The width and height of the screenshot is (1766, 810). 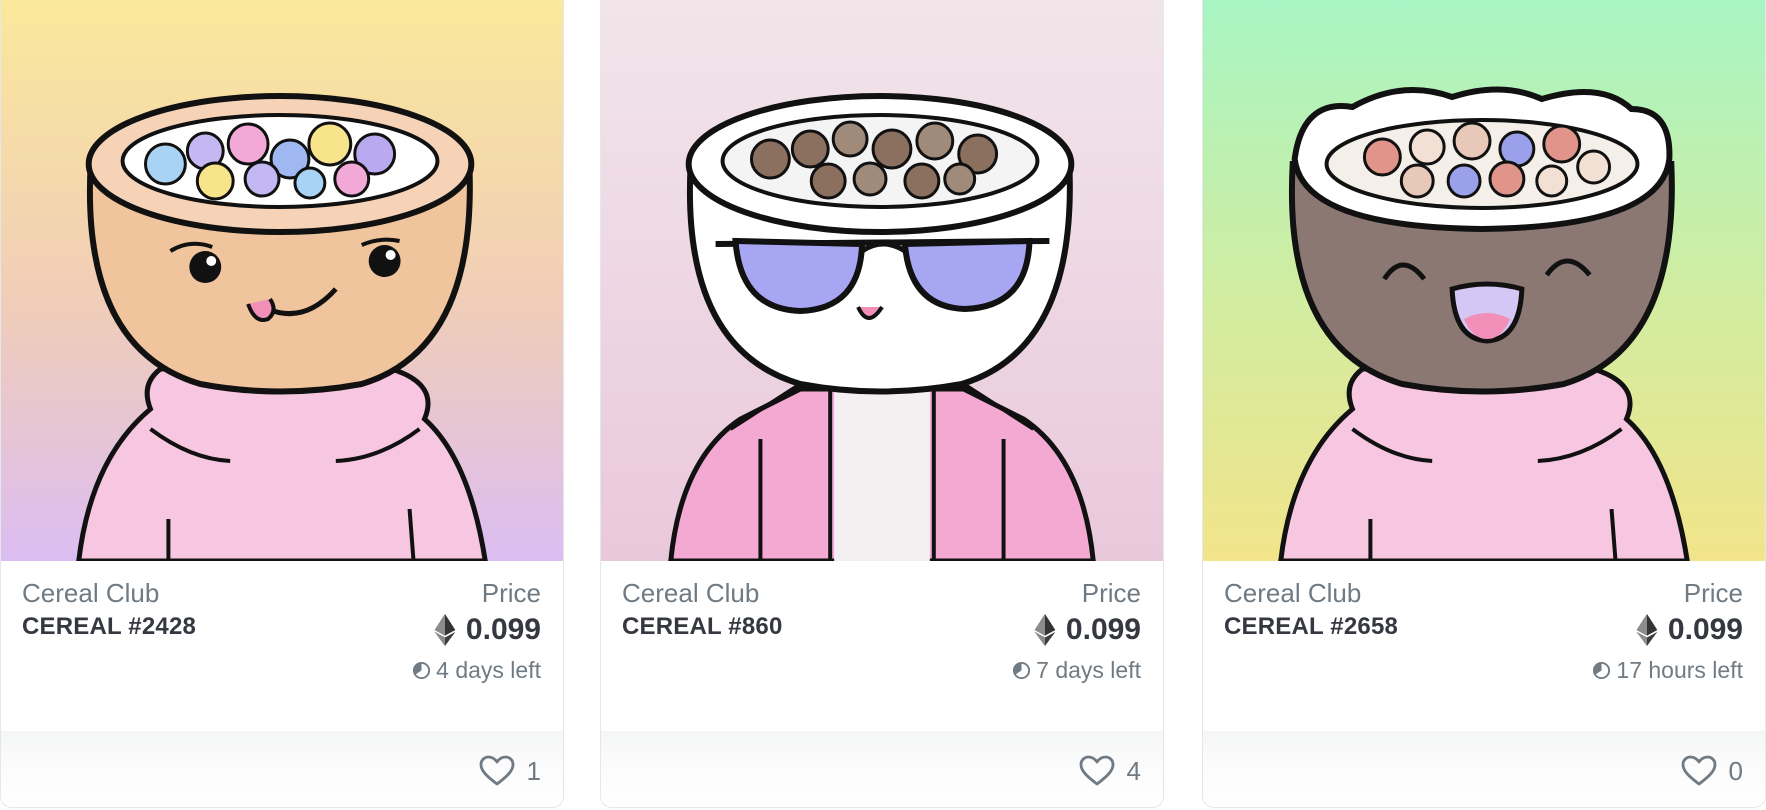 I want to click on token-name: CEREAL #2658, so click(x=1311, y=627).